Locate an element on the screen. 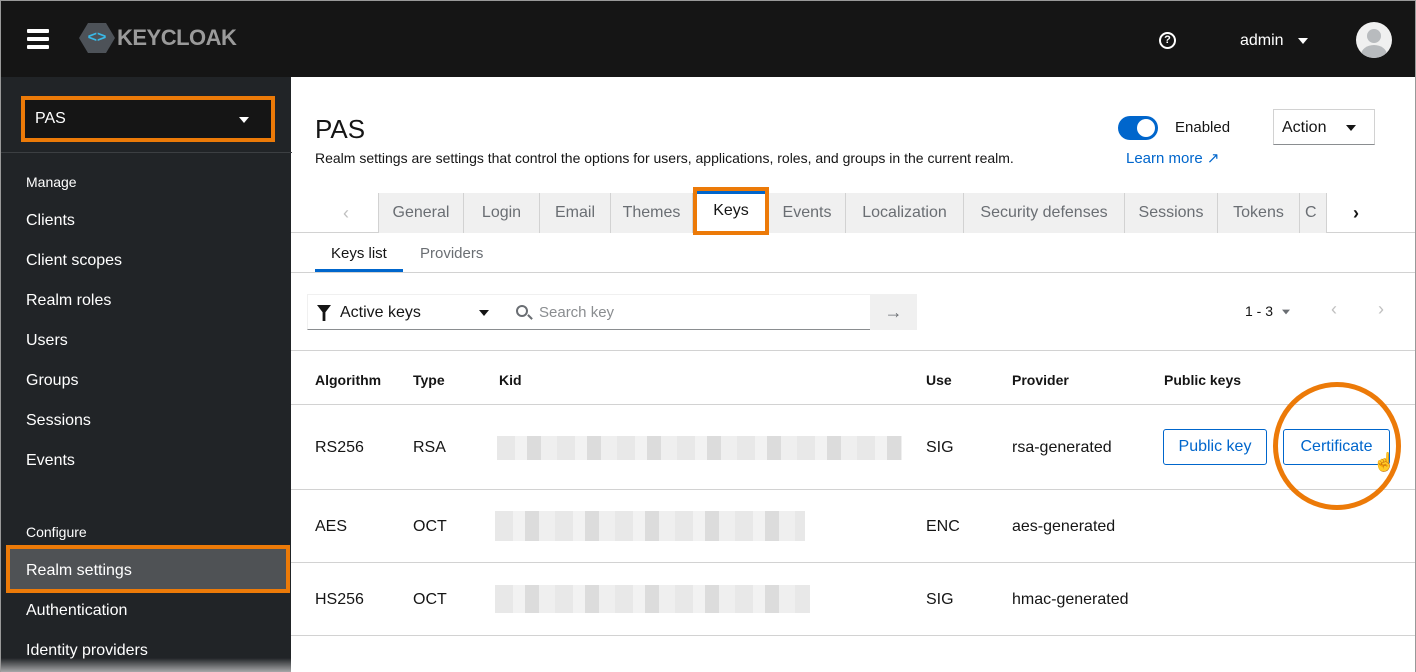 This screenshot has height=672, width=1416. table-row: HS256 OCT SIG hmac-generated is located at coordinates (853, 599).